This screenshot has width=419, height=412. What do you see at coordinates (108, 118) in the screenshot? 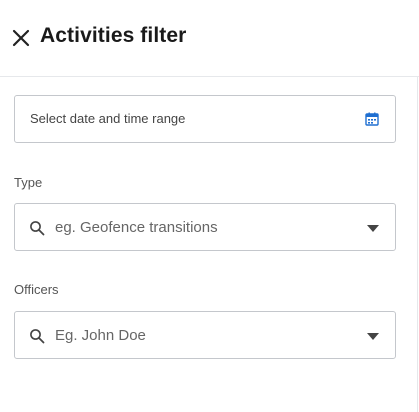
I see `date-range-placeholder: Select date and time range` at bounding box center [108, 118].